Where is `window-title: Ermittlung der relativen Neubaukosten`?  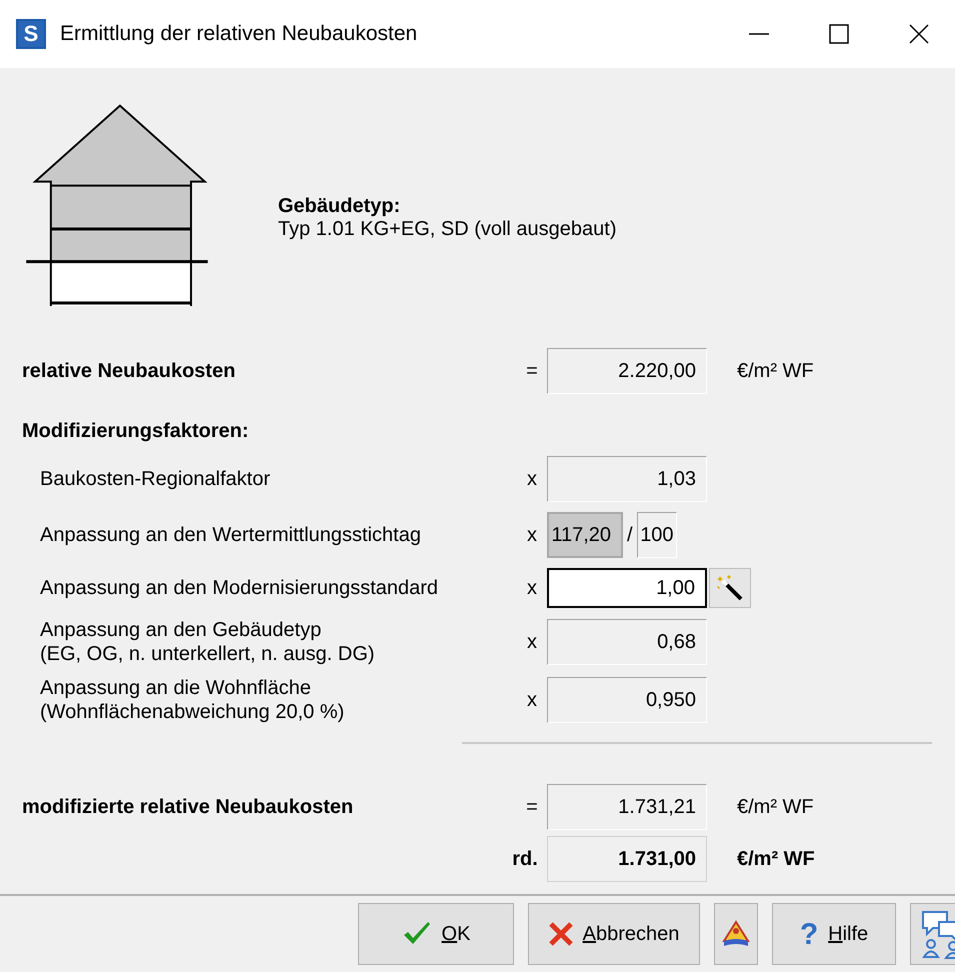 window-title: Ermittlung der relativen Neubaukosten is located at coordinates (239, 34).